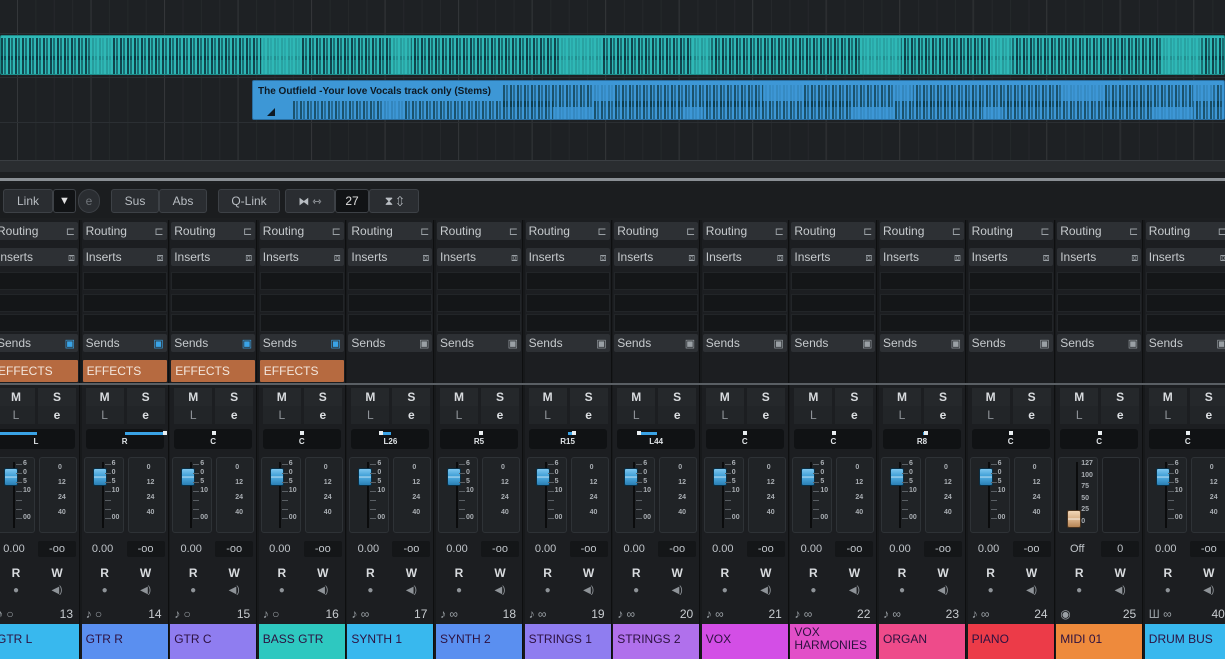  What do you see at coordinates (1120, 549) in the screenshot?
I see `peak-readout: 0` at bounding box center [1120, 549].